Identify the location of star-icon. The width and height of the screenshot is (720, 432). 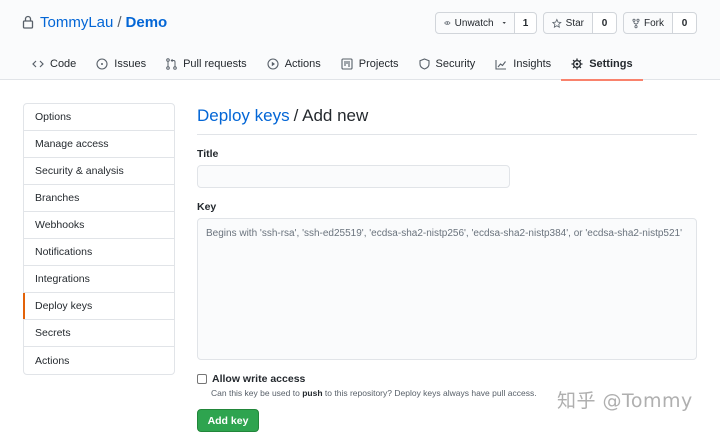
(557, 23).